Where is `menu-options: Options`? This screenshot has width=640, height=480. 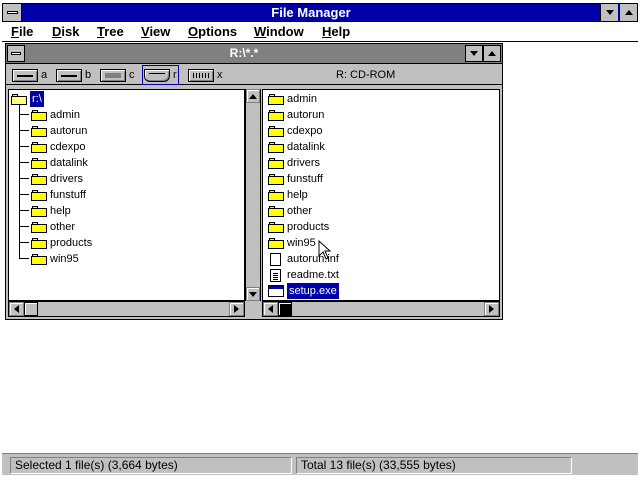 menu-options: Options is located at coordinates (212, 32).